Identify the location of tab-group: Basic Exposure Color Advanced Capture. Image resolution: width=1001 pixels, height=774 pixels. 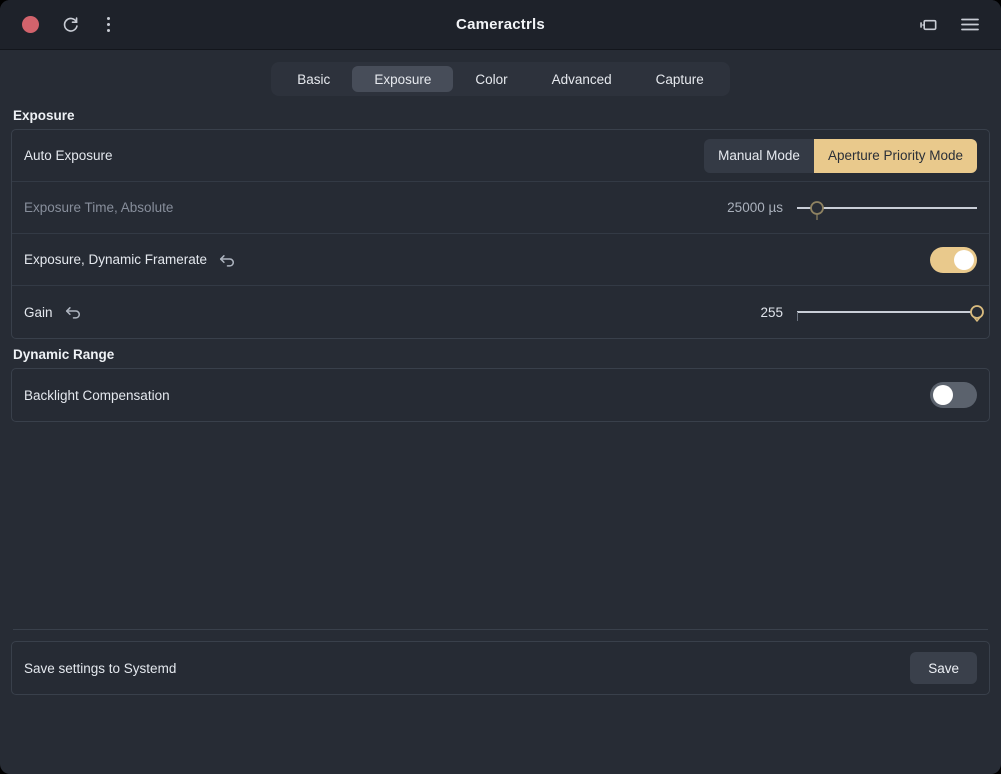
(500, 79).